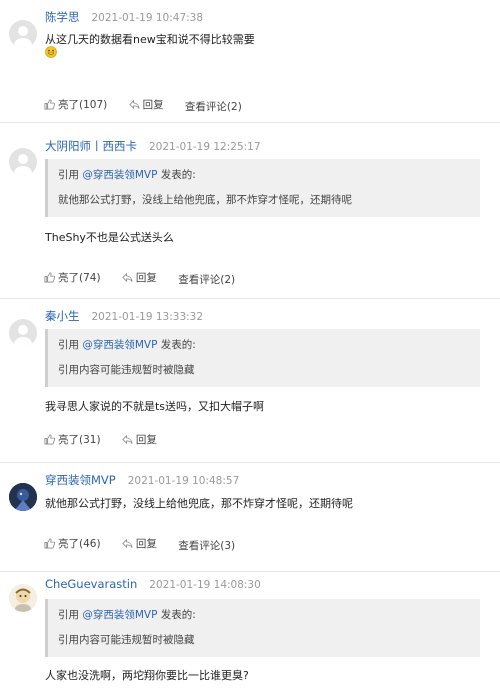 This screenshot has width=500, height=694. I want to click on action-bar: 亮了(46) 回复 查看评论(3), so click(148, 544).